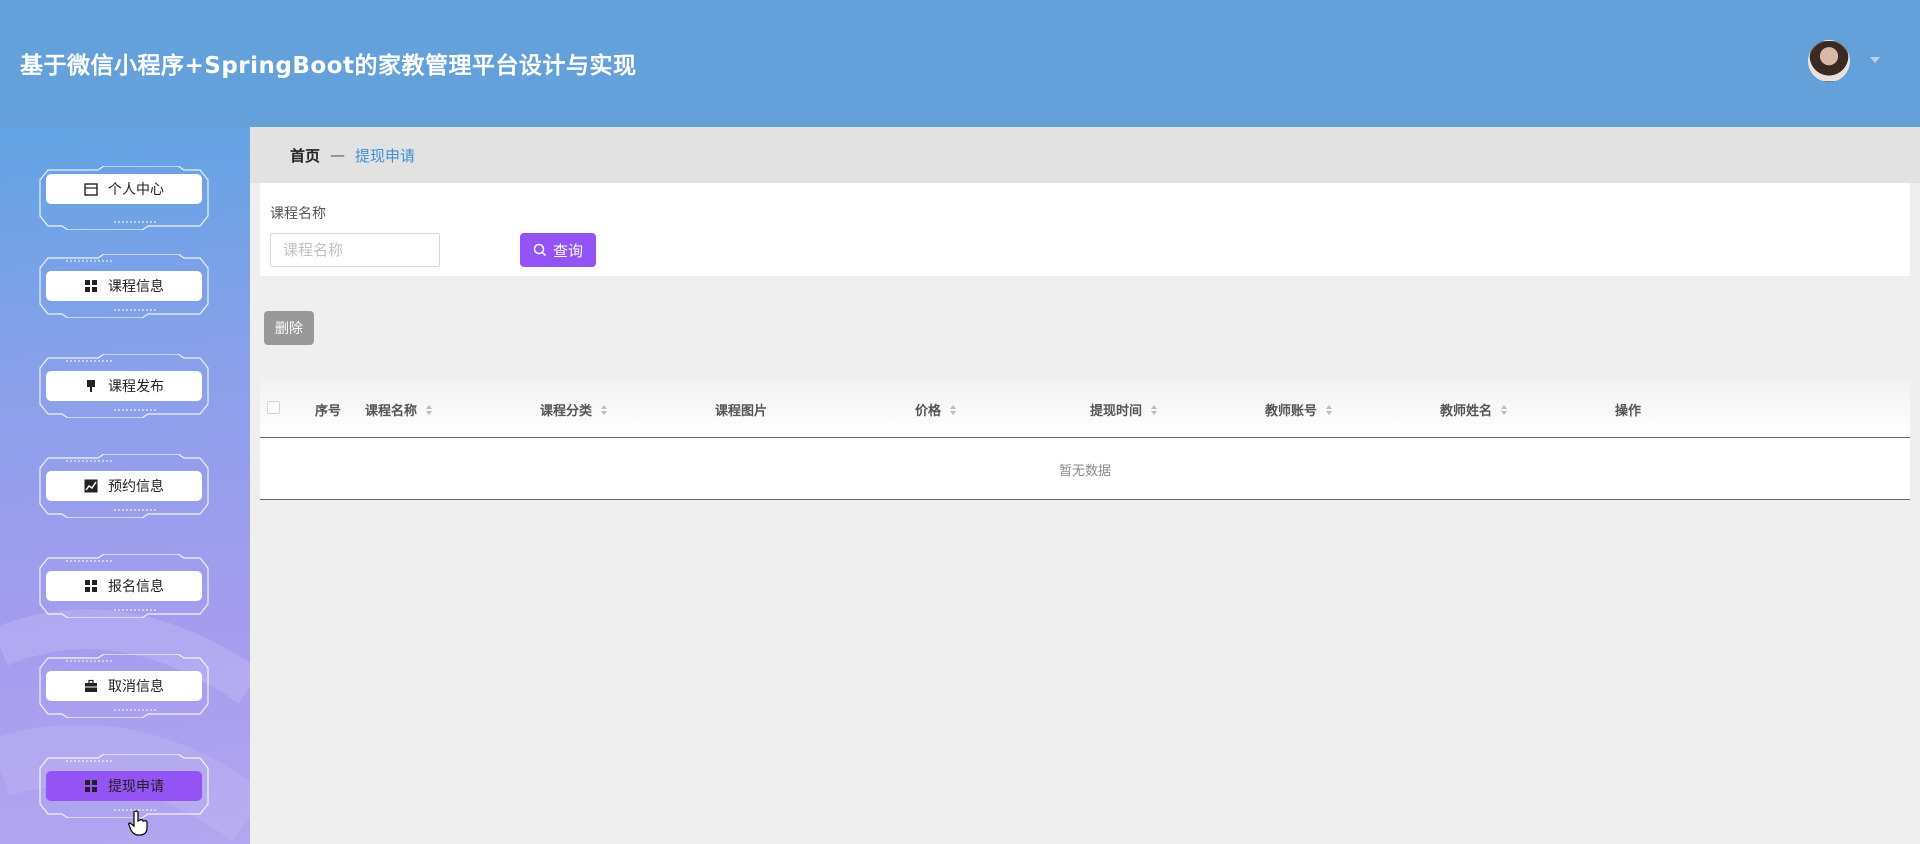 The height and width of the screenshot is (844, 1920). Describe the element at coordinates (385, 155) in the screenshot. I see `breadcrumb-current: 提现申请` at that location.